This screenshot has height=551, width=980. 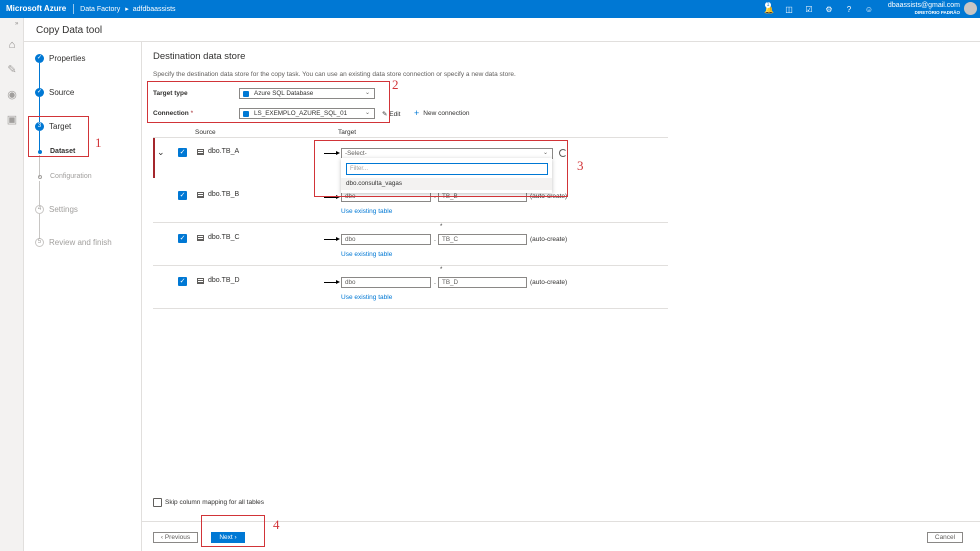 I want to click on expand-rail-icon: », so click(x=16, y=24).